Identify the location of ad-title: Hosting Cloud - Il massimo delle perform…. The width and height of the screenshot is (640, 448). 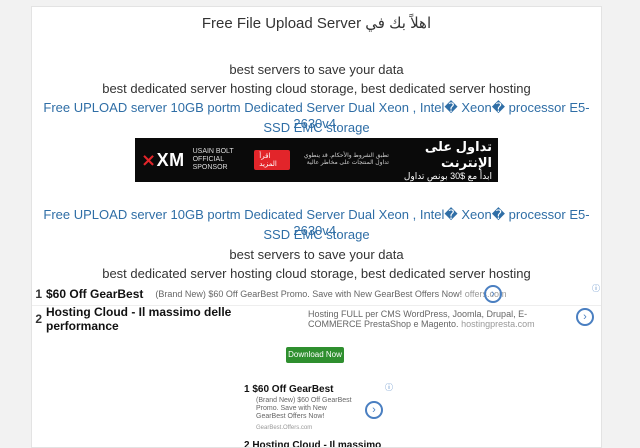
(171, 319).